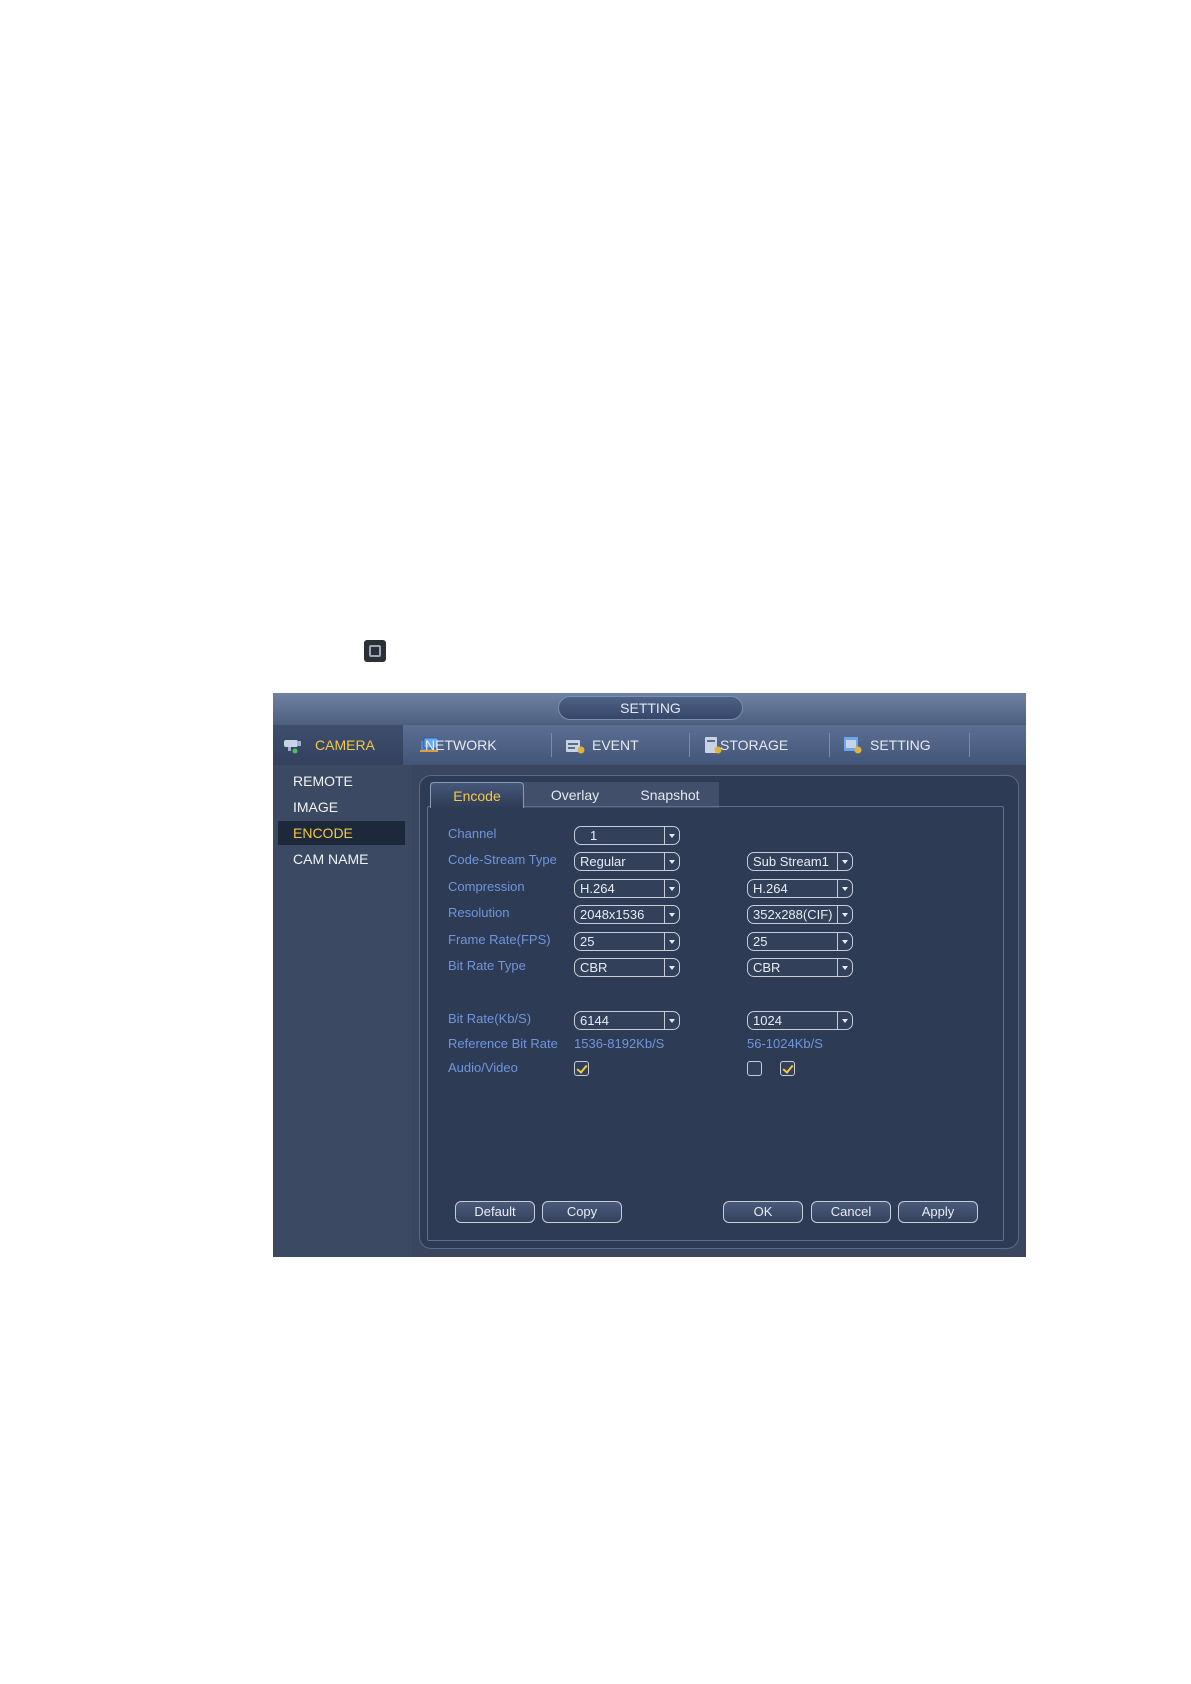 This screenshot has height=1684, width=1191. I want to click on main-nav: CAMERA NETWORK EVENT STORAGE SETTING, so click(649, 745).